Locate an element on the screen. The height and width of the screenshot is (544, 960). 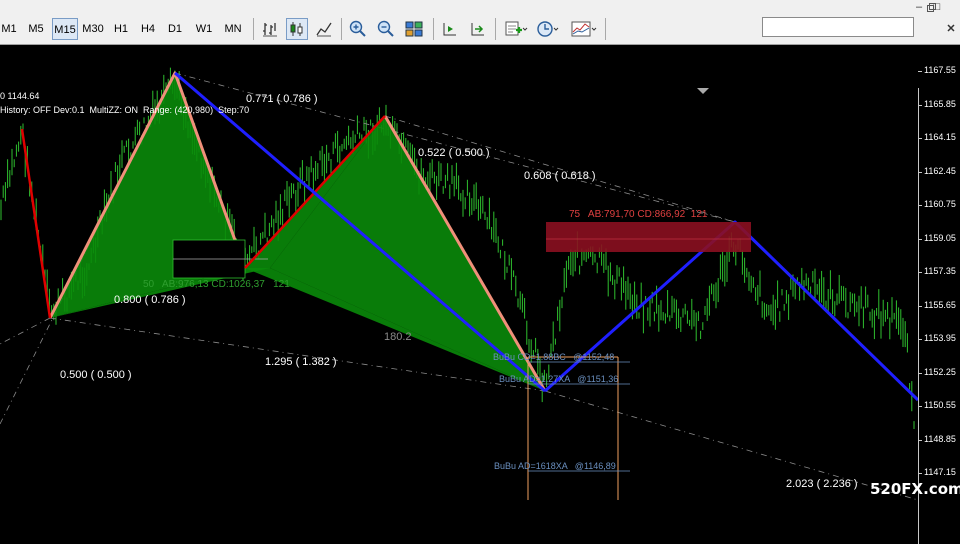
zoom-out-button is located at coordinates (386, 29).